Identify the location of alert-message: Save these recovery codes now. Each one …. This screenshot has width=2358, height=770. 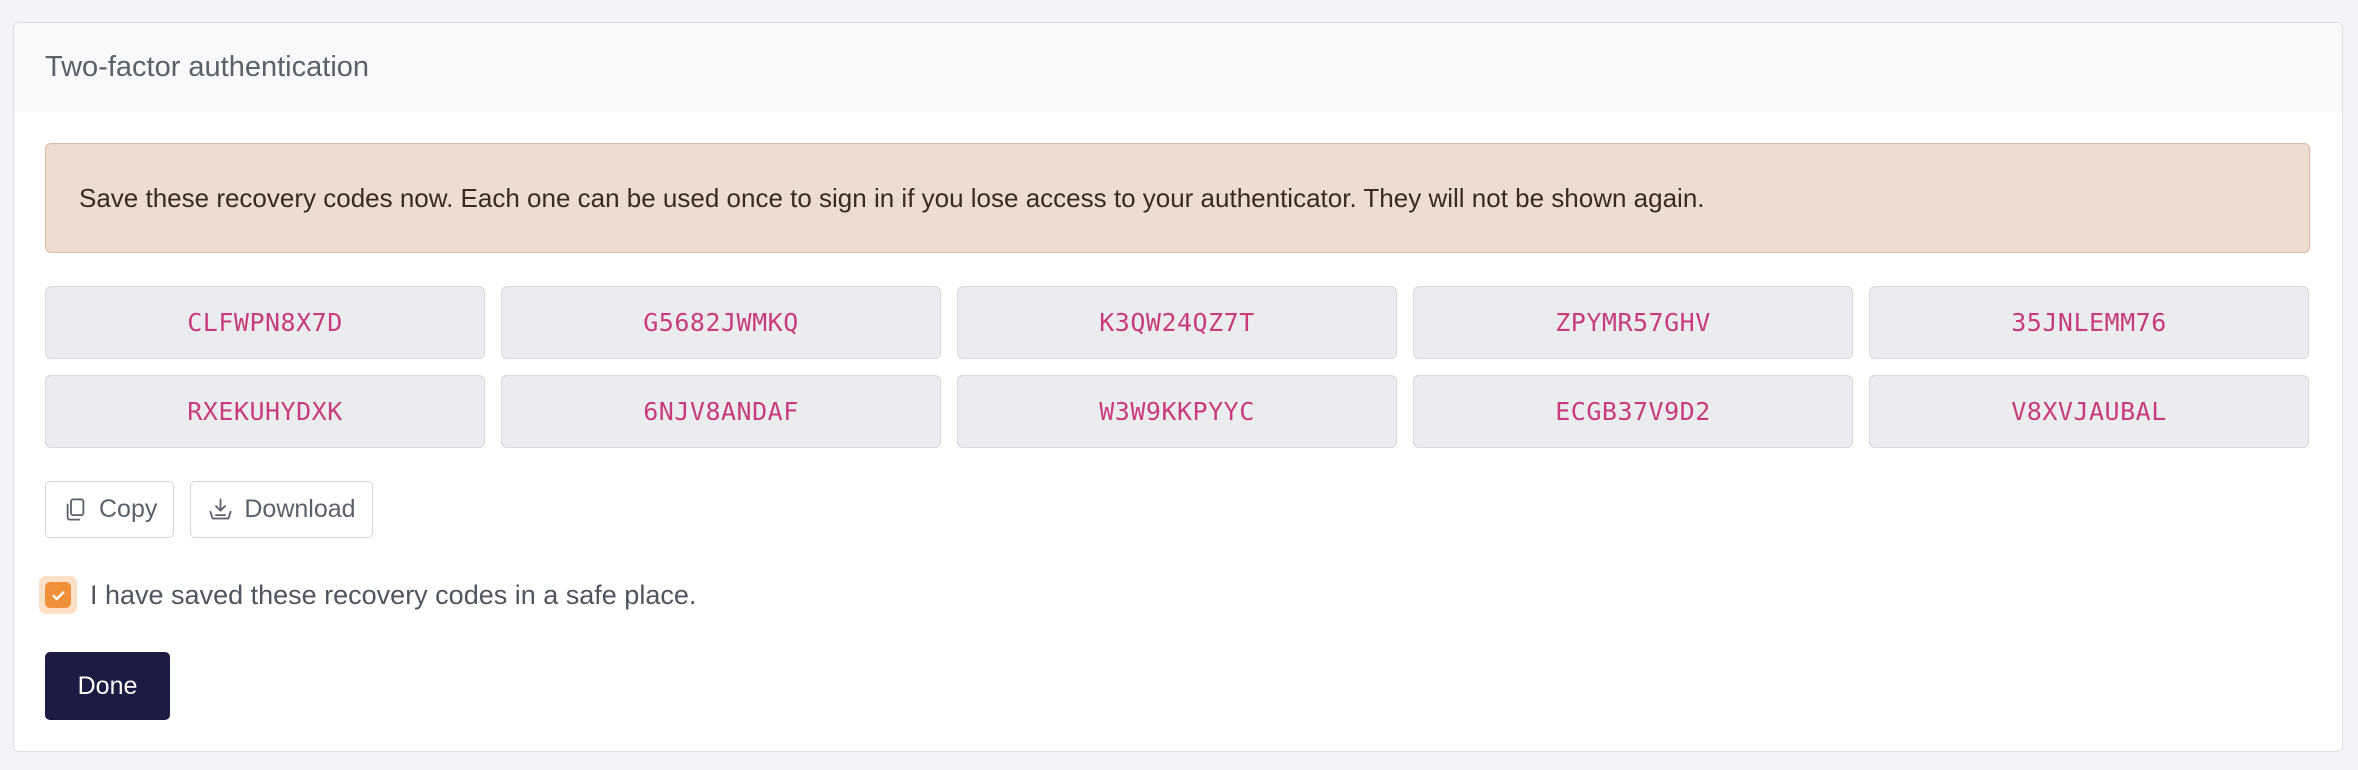
(892, 197).